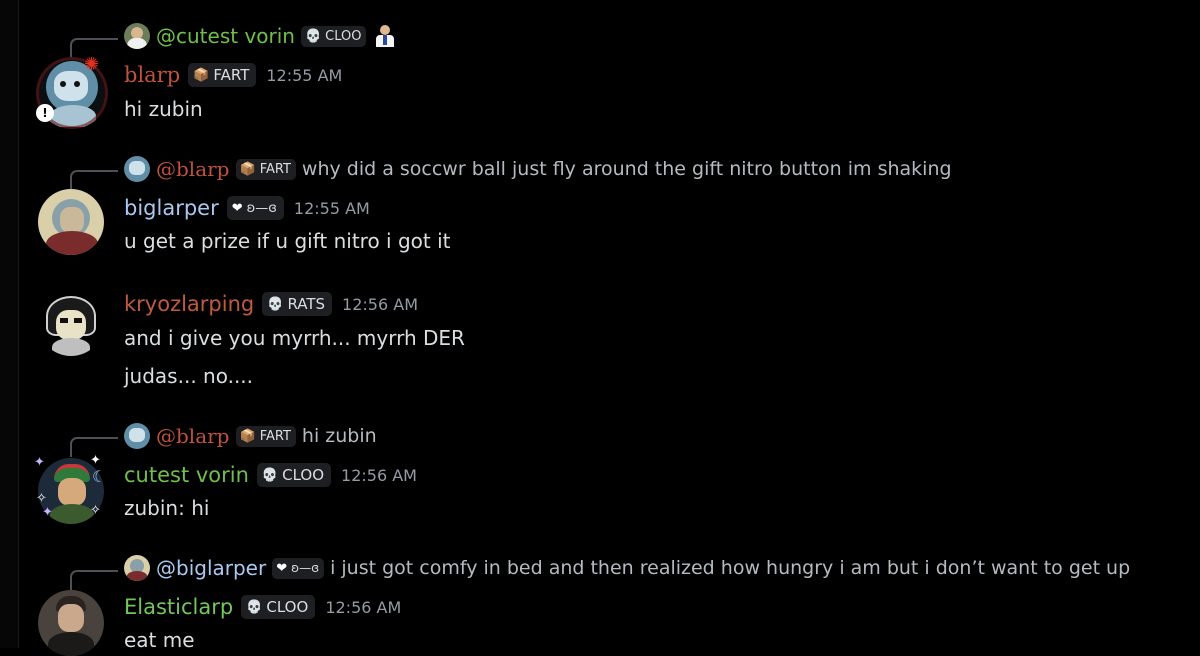 The image size is (1200, 656). I want to click on message-header: blarp 📦 FART 12:55 AM, so click(233, 75).